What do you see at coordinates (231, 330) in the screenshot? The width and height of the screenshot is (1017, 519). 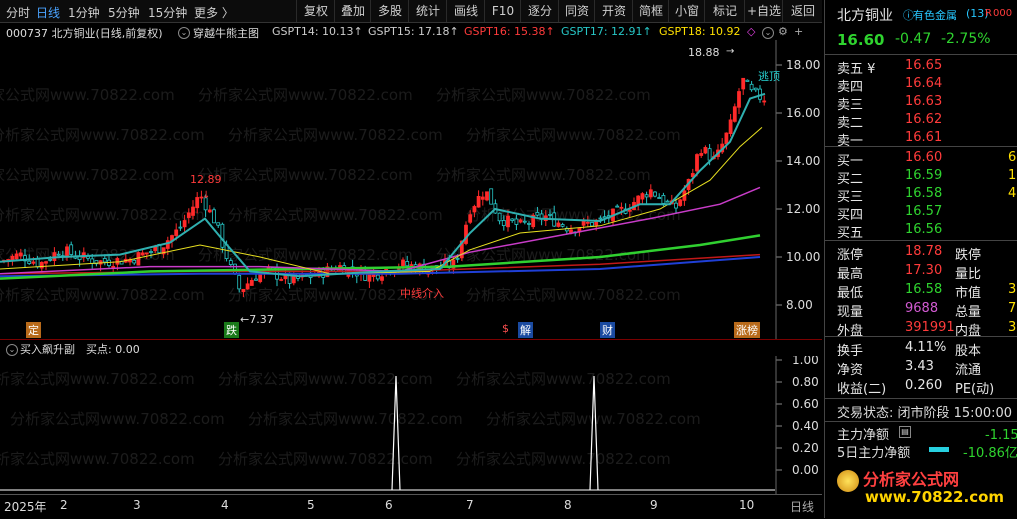 I see `event-marker-die: 跌` at bounding box center [231, 330].